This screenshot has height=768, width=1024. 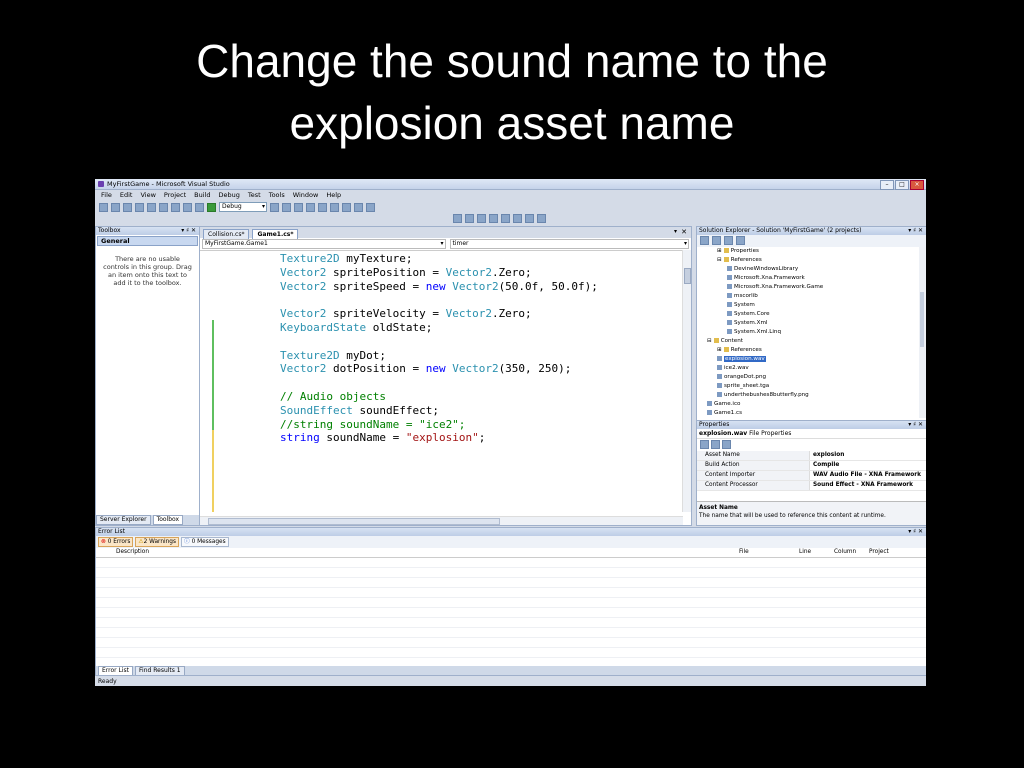 What do you see at coordinates (469, 218) in the screenshot?
I see `outdent-icon` at bounding box center [469, 218].